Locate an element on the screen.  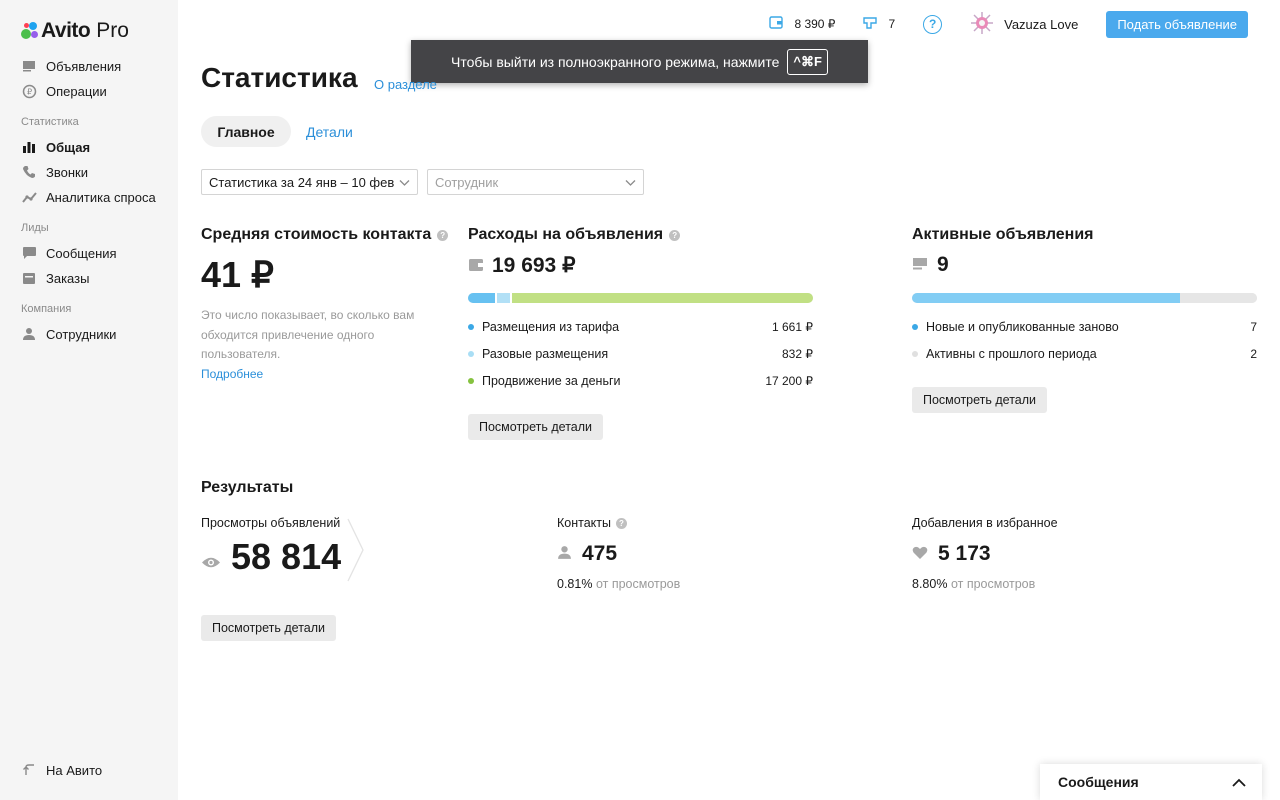
contact-cost-title-text: Средняя стоимость контакта is located at coordinates (316, 234).